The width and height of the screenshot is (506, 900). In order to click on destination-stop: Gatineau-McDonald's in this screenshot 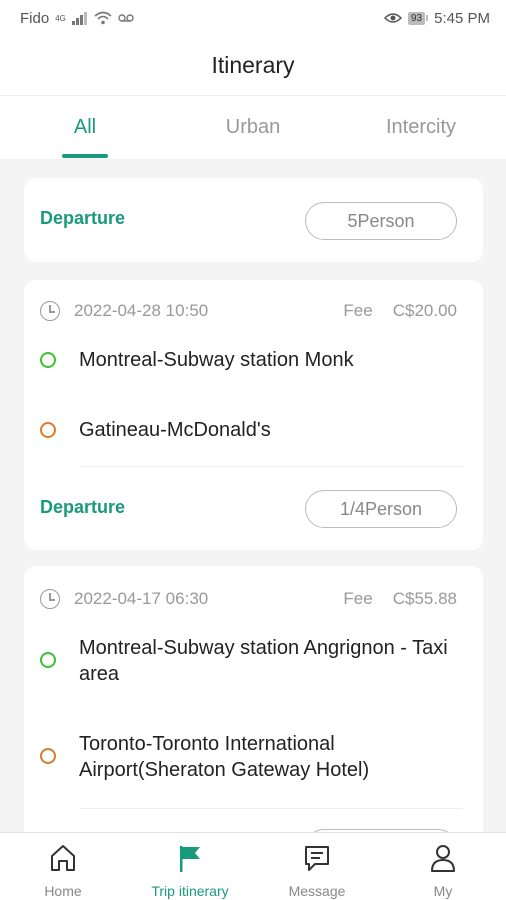, I will do `click(248, 430)`.